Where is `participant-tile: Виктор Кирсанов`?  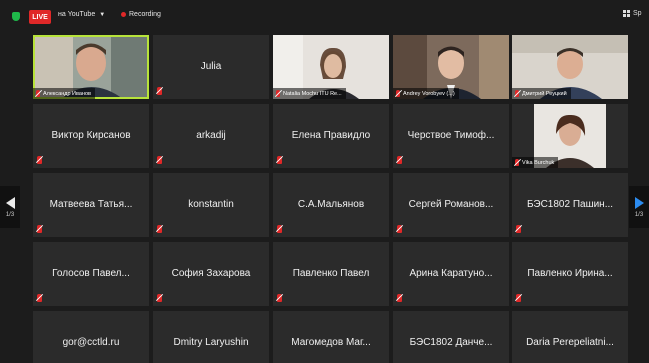
participant-tile: Виктор Кирсанов is located at coordinates (91, 136).